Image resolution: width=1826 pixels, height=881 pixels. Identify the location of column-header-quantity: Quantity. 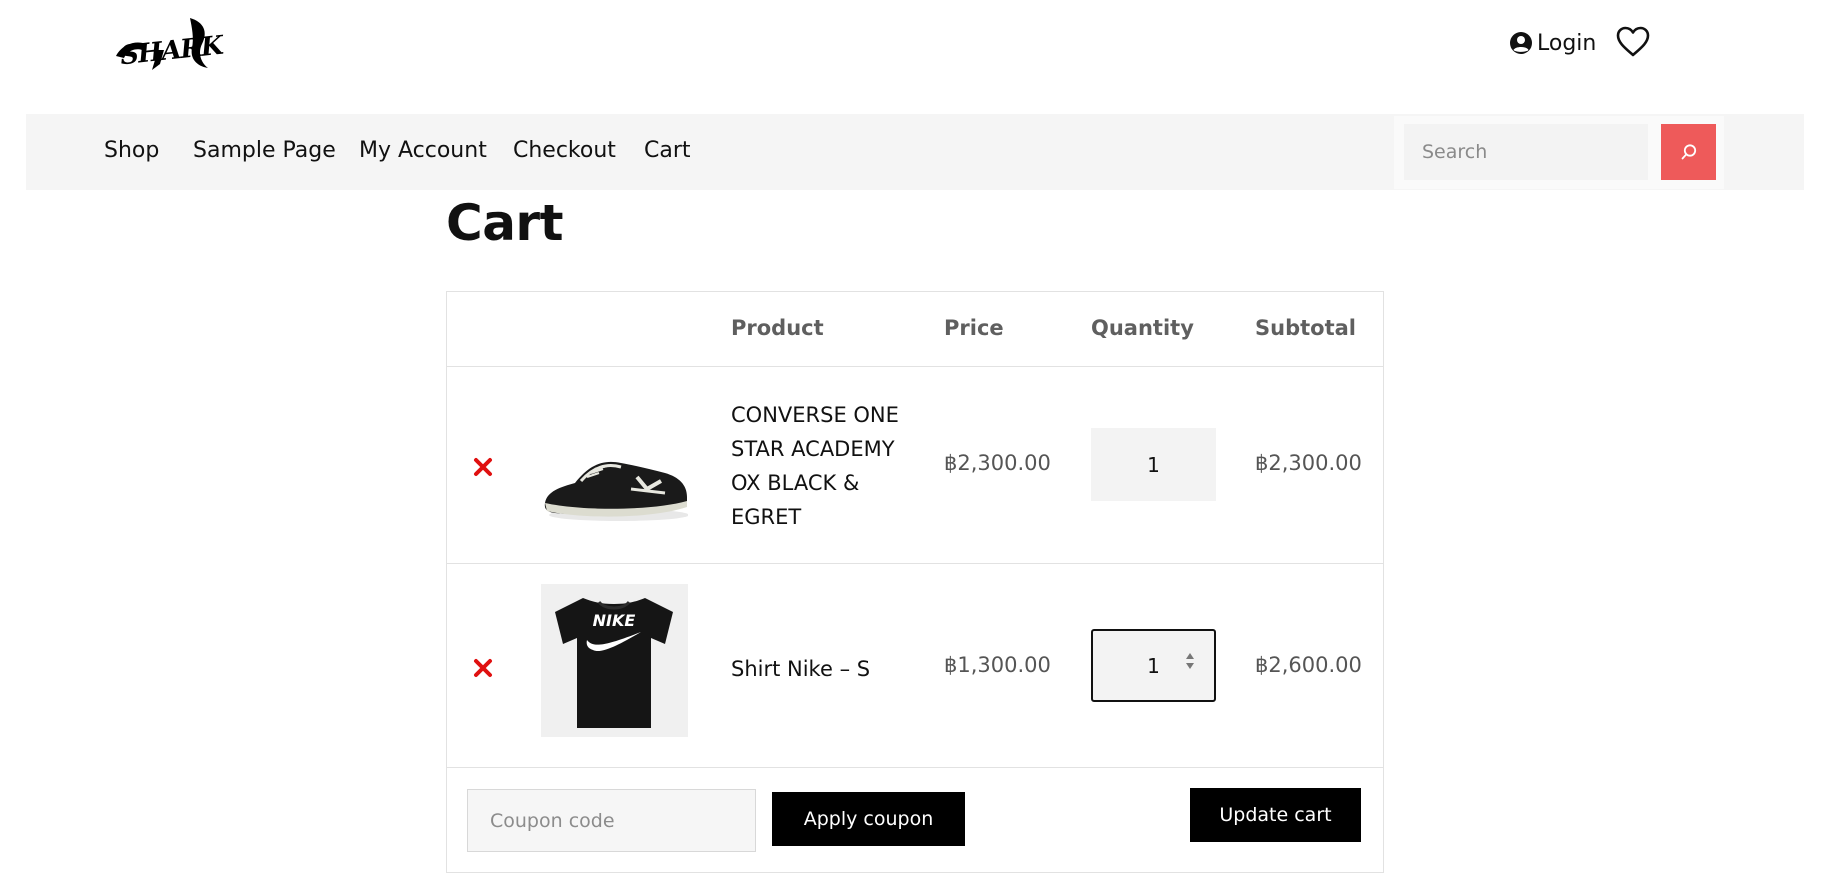
(1142, 328).